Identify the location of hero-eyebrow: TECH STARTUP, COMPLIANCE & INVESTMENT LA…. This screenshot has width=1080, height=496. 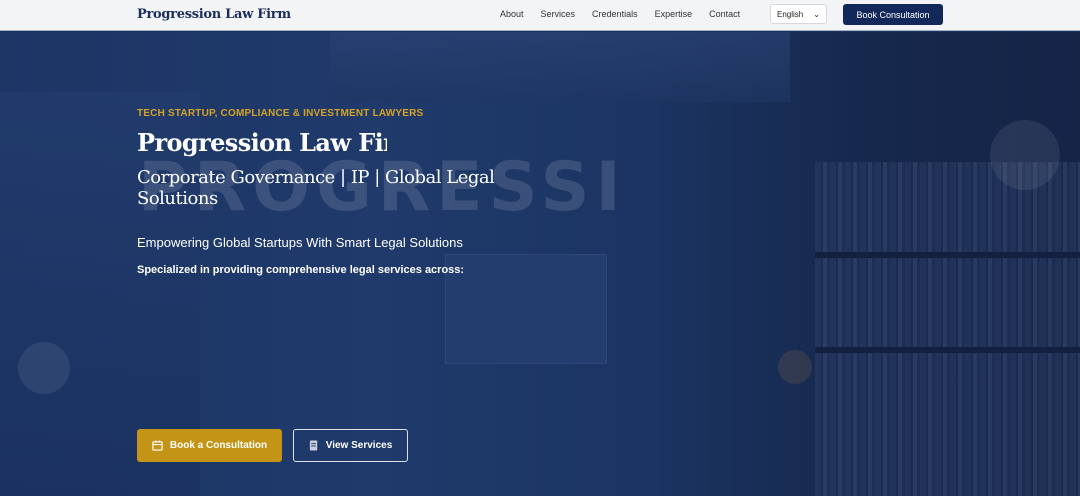
(280, 113).